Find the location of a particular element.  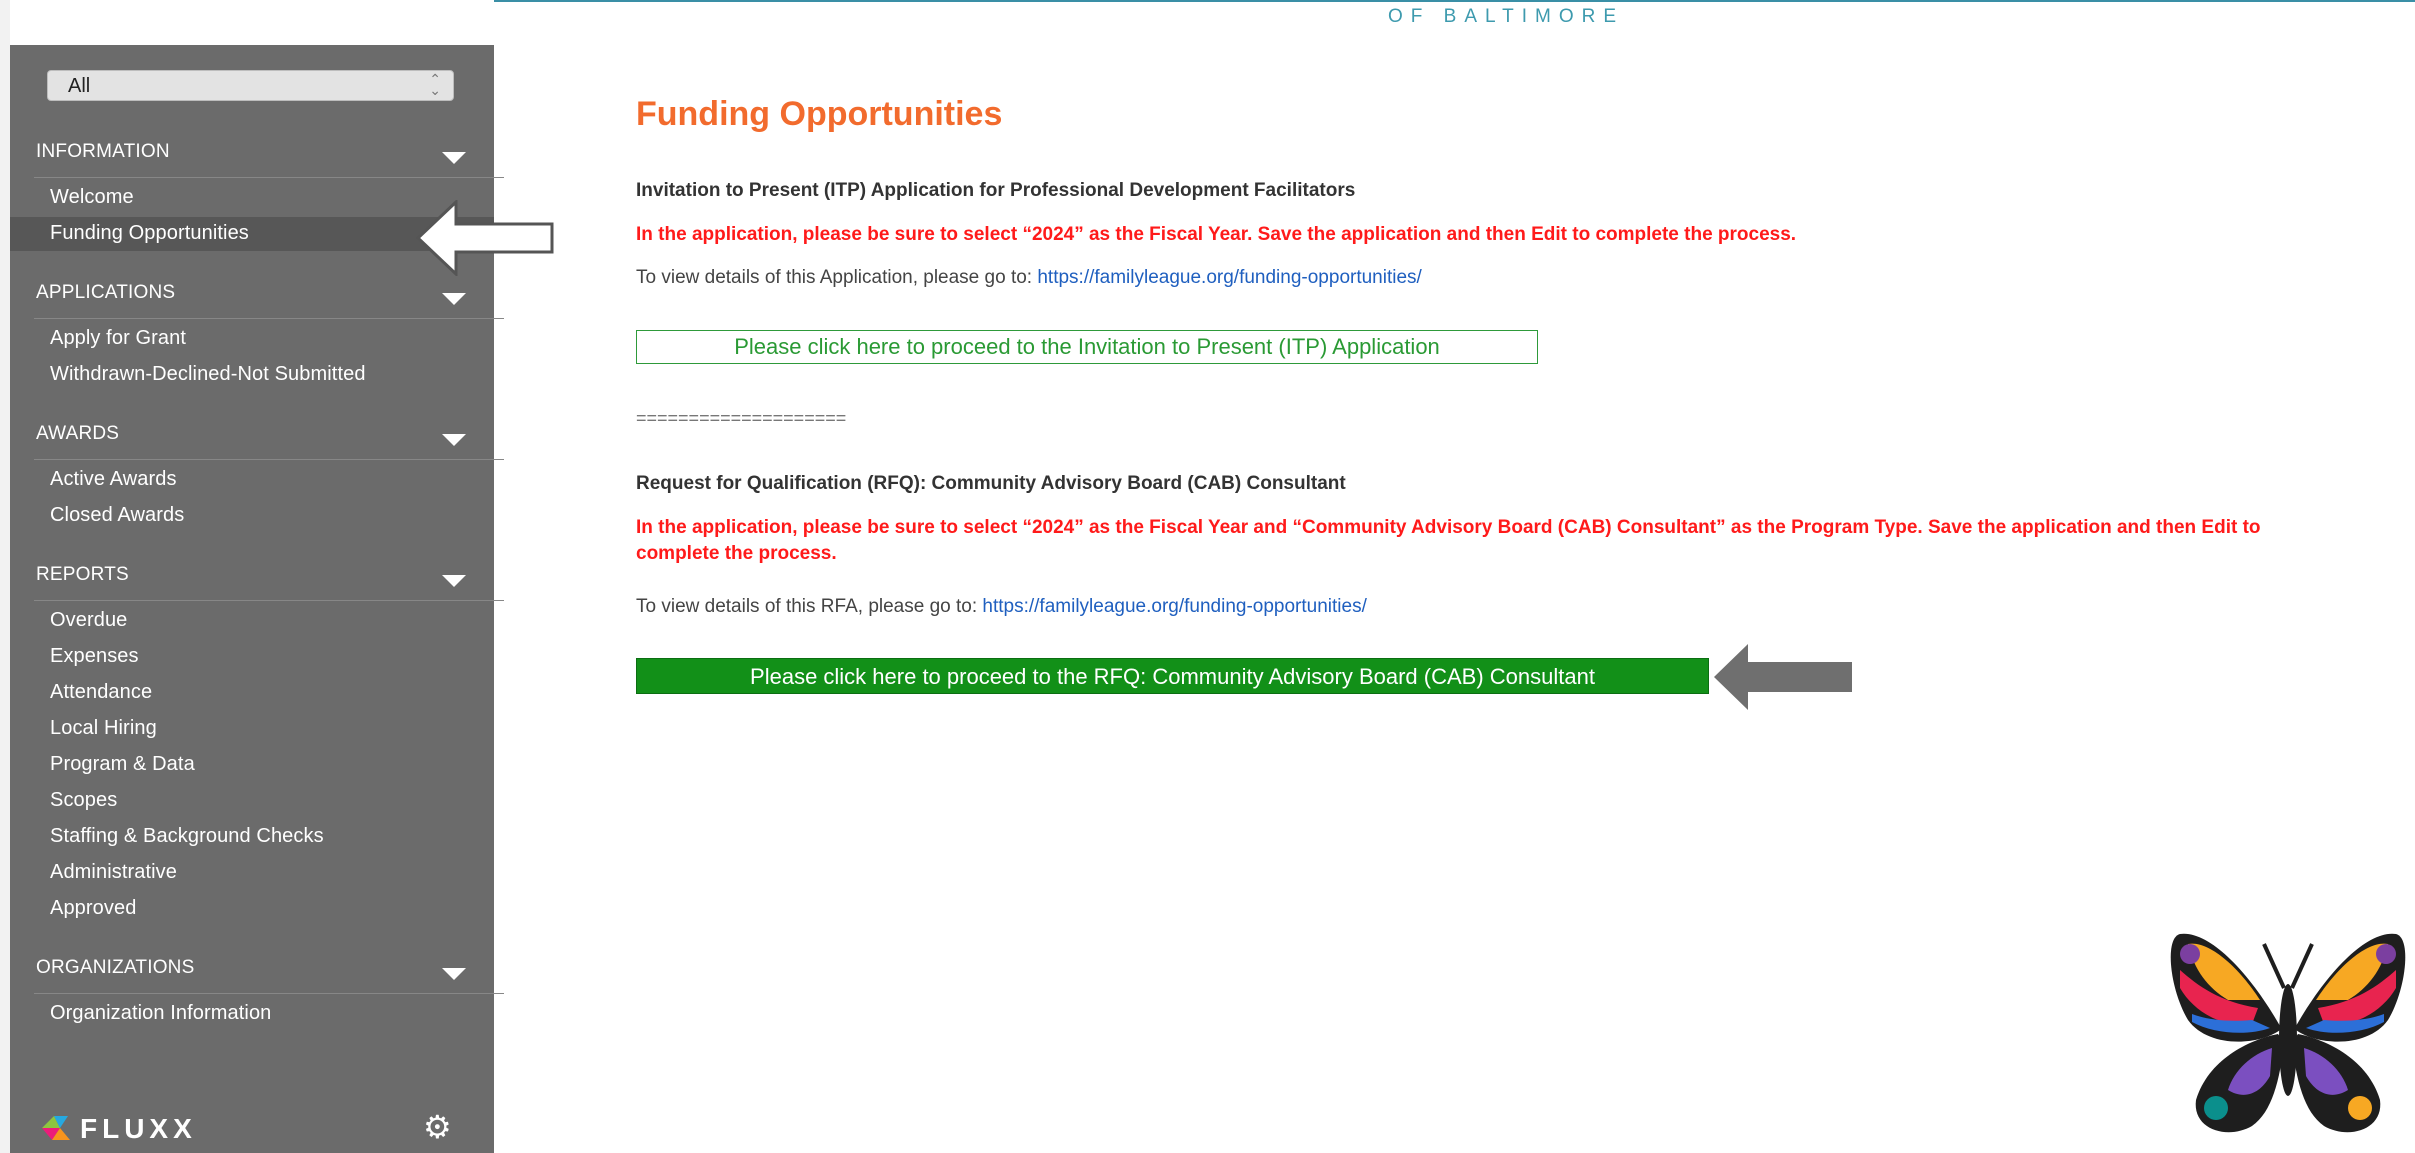

sidebar-item-closed-awards: Closed Awards is located at coordinates (117, 515).